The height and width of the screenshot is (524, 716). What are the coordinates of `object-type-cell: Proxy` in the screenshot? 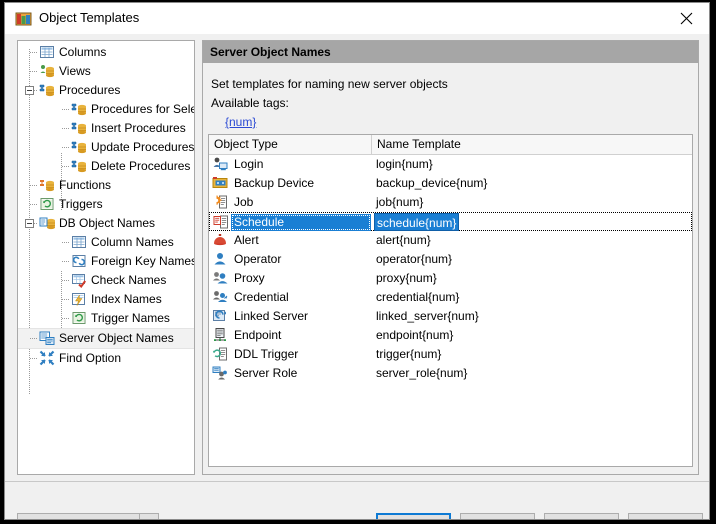 It's located at (249, 278).